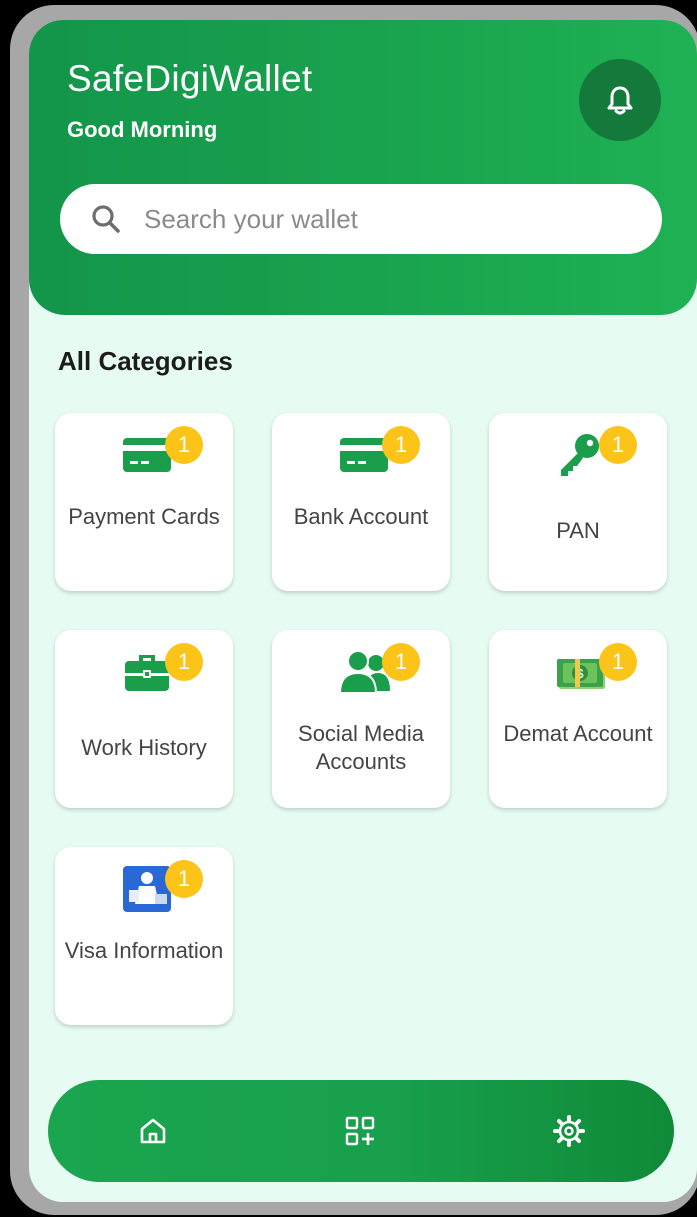 The height and width of the screenshot is (1217, 697). What do you see at coordinates (106, 219) in the screenshot?
I see `search-icon` at bounding box center [106, 219].